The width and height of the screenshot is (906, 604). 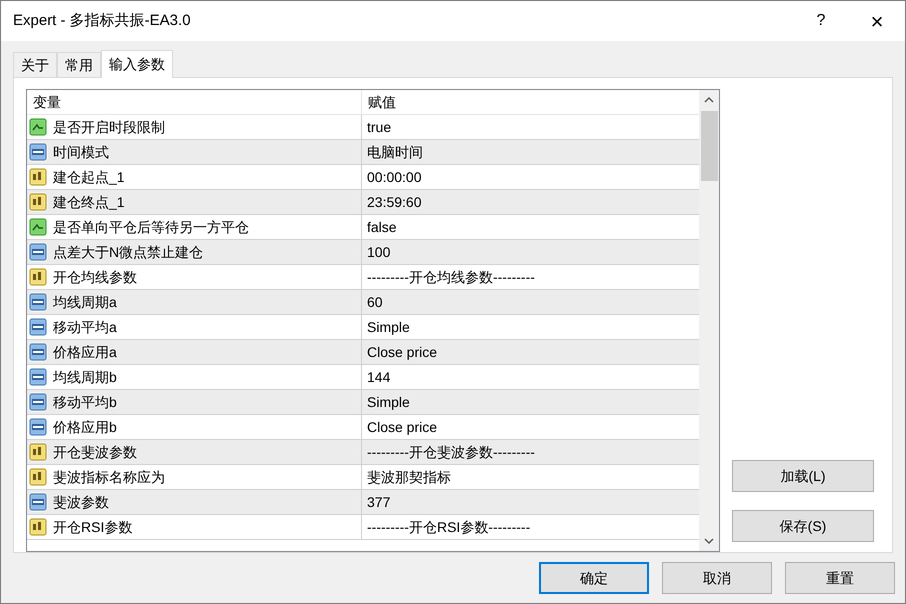 I want to click on parameter-name: 建仓终点_1, so click(x=89, y=202).